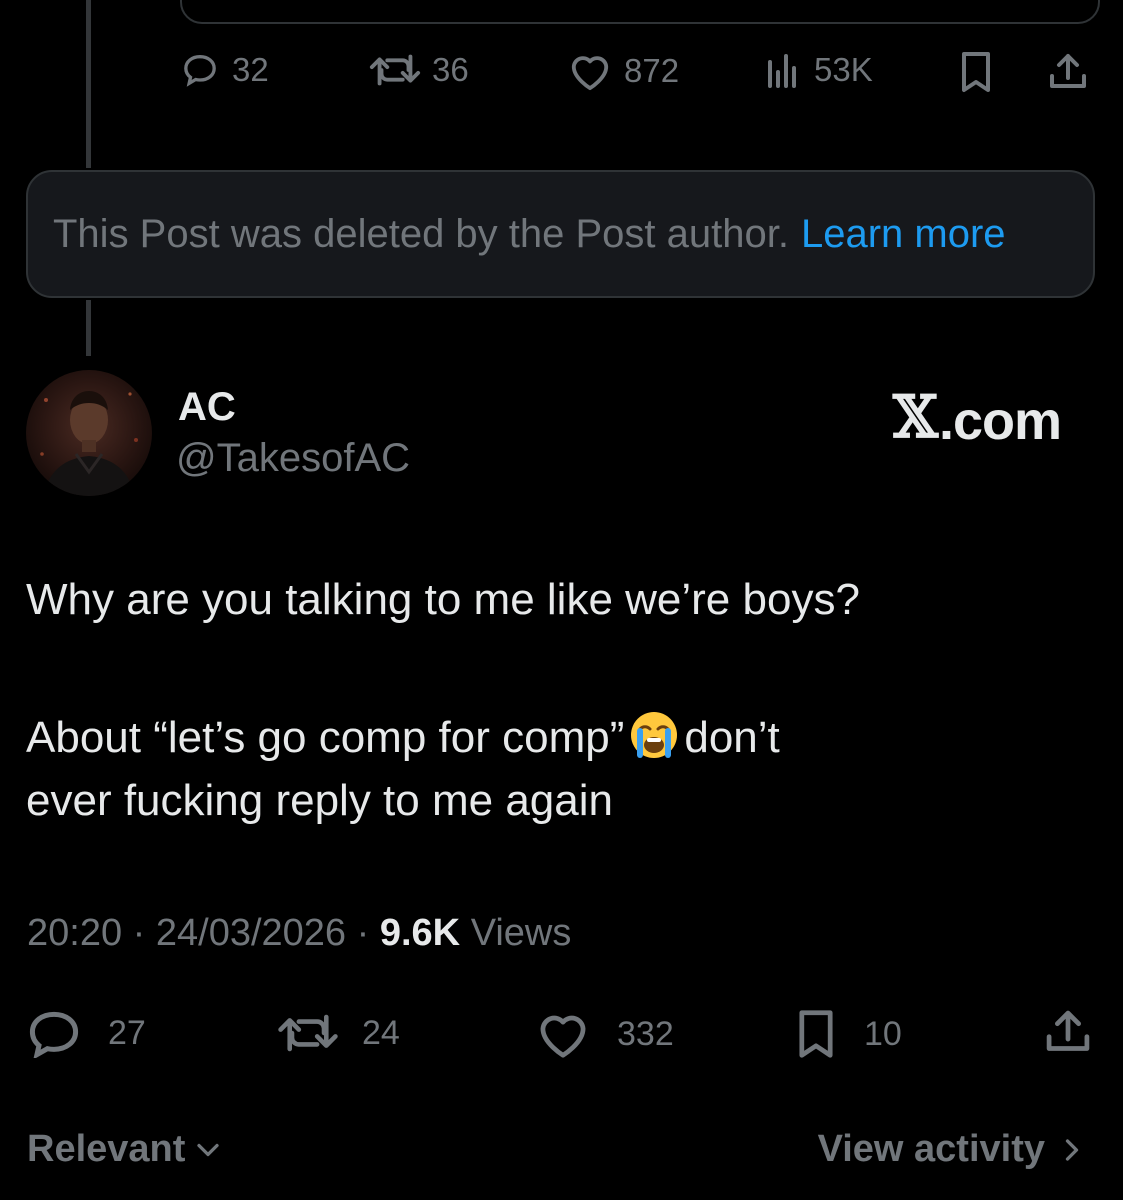  What do you see at coordinates (293, 458) in the screenshot?
I see `author-handle: @TakesofAC` at bounding box center [293, 458].